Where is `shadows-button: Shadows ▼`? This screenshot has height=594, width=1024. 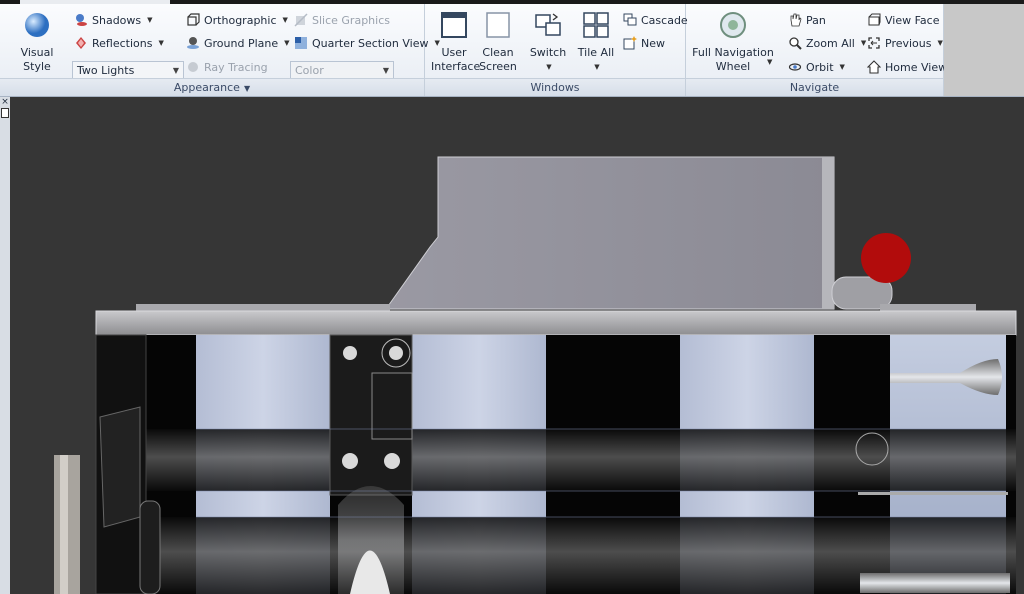 shadows-button: Shadows ▼ is located at coordinates (113, 20).